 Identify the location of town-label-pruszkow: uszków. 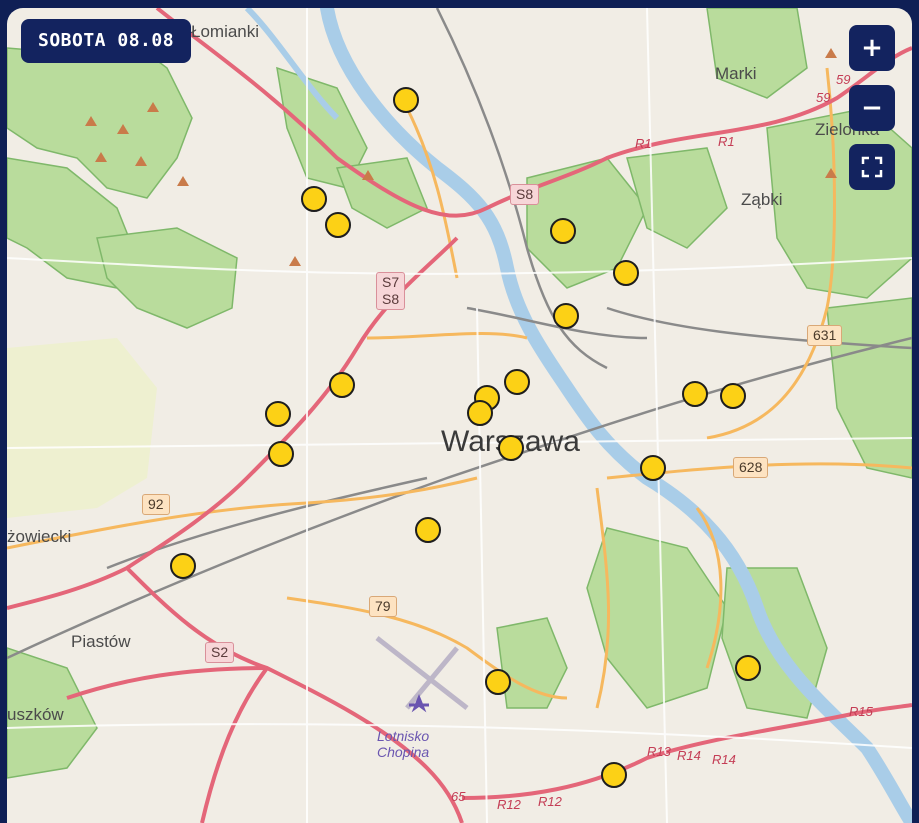
(35, 714).